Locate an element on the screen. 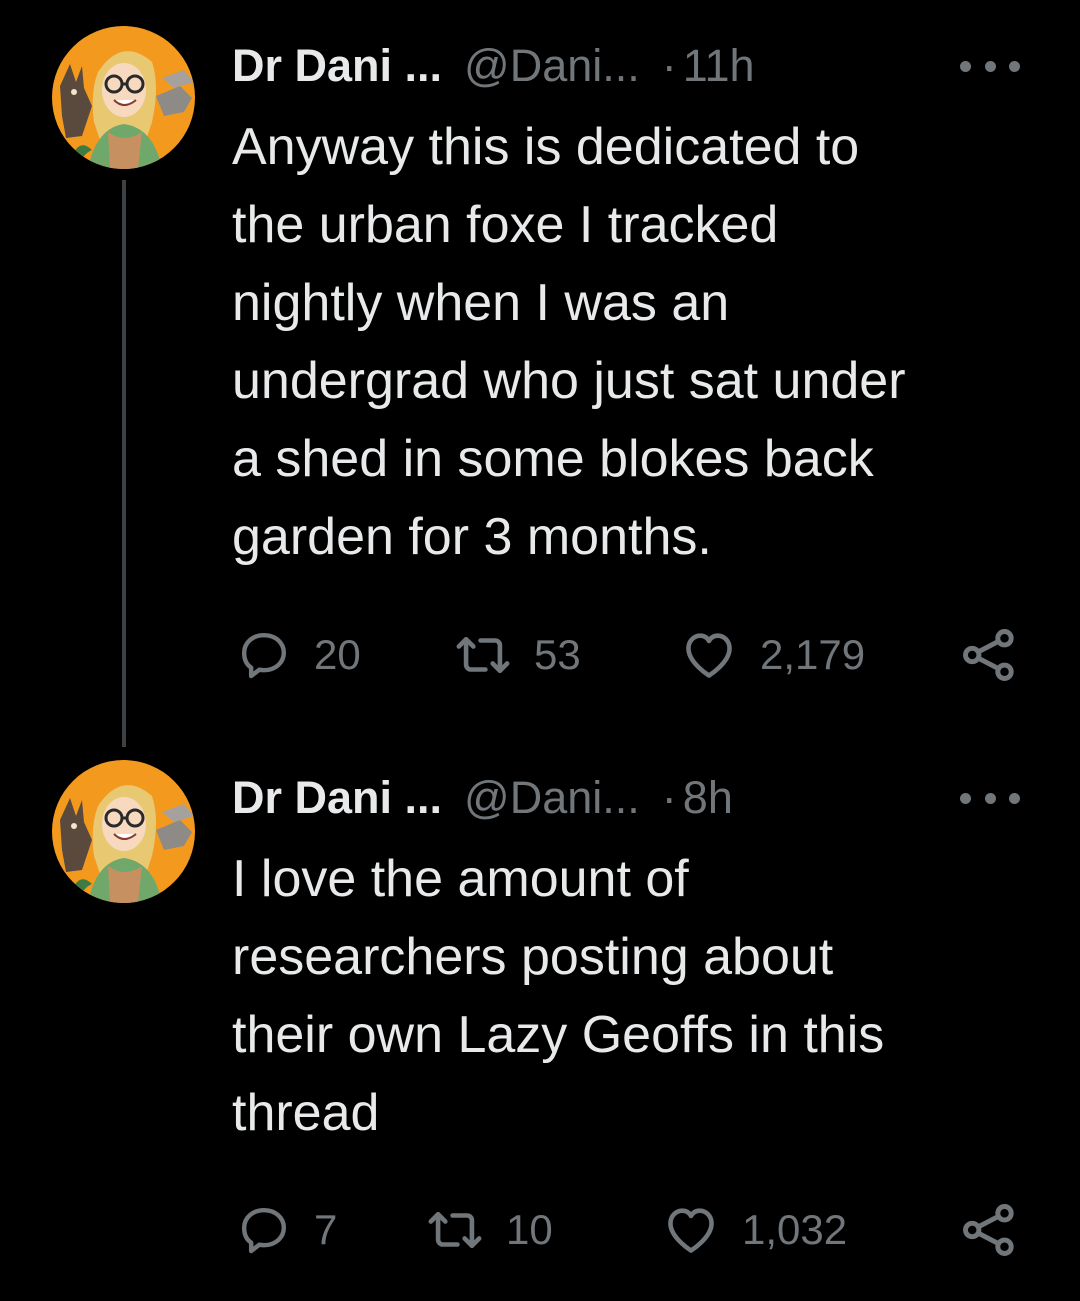 This screenshot has width=1080, height=1301. tweet-actions: 7 10 1,032 is located at coordinates (636, 1230).